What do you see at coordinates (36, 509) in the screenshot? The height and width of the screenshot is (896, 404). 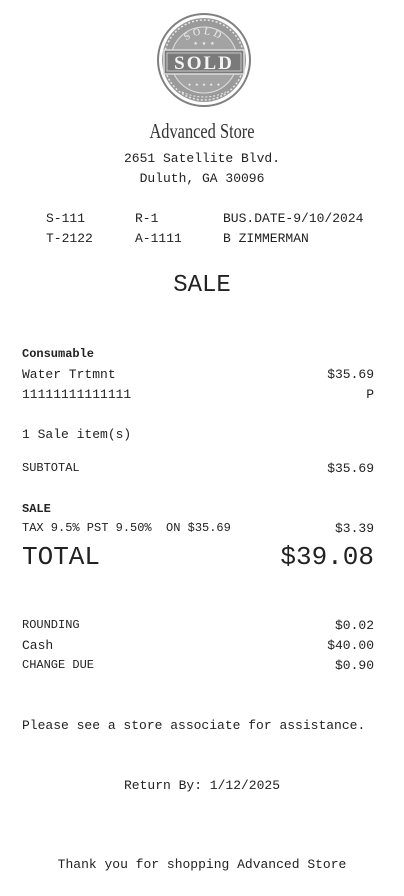 I see `tax-heading: SALE` at bounding box center [36, 509].